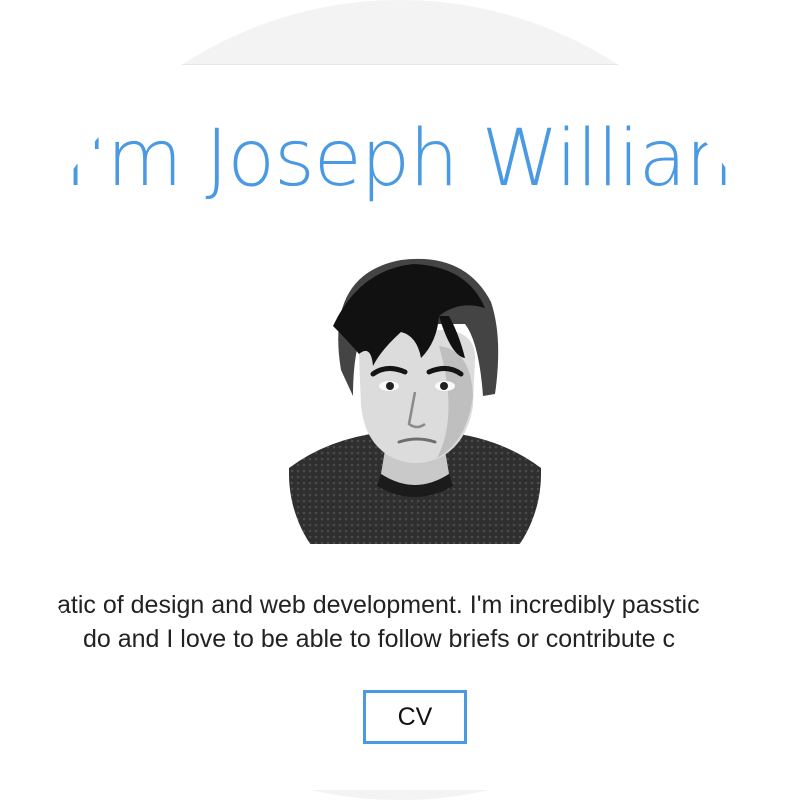  Describe the element at coordinates (400, 795) in the screenshot. I see `footer-bar` at that location.